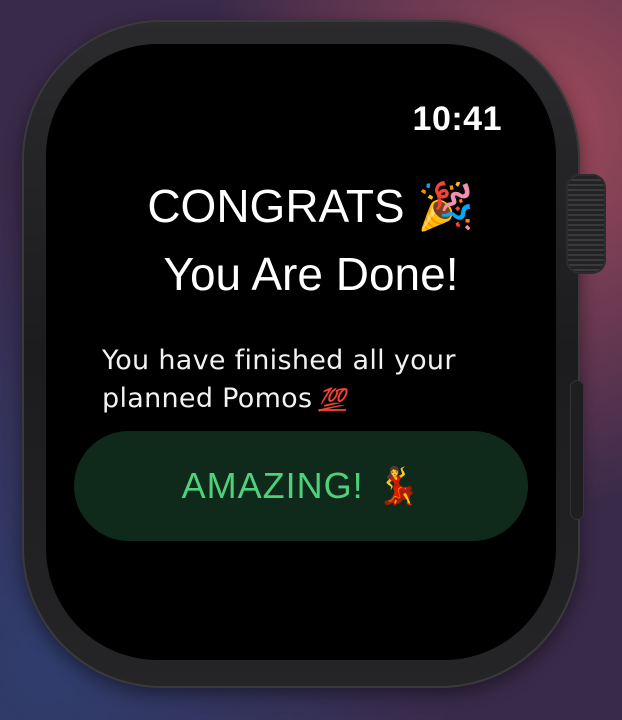 The width and height of the screenshot is (622, 720). I want to click on amazing-button: AMAZING! 💃, so click(301, 486).